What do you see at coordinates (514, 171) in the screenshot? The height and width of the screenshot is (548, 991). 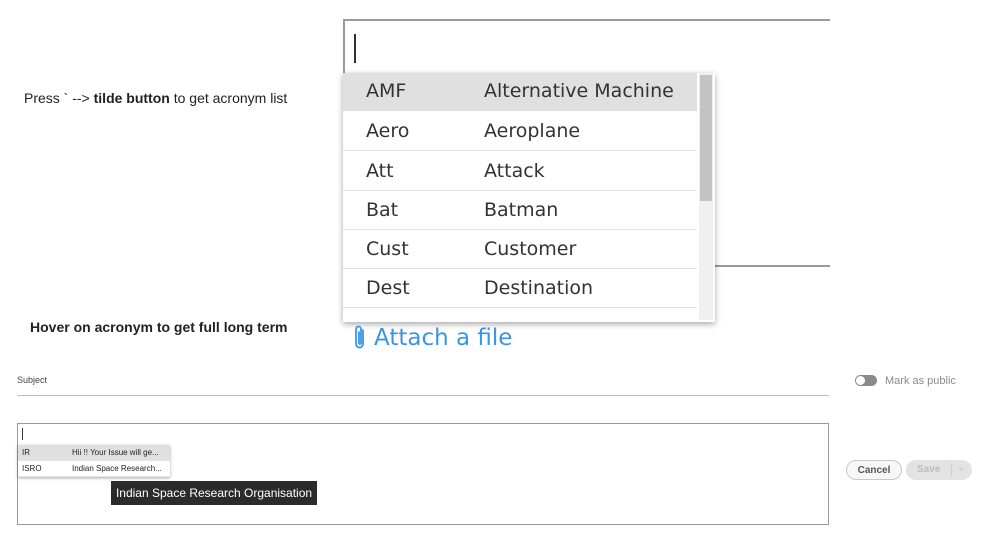 I see `acronym-term: Attack` at bounding box center [514, 171].